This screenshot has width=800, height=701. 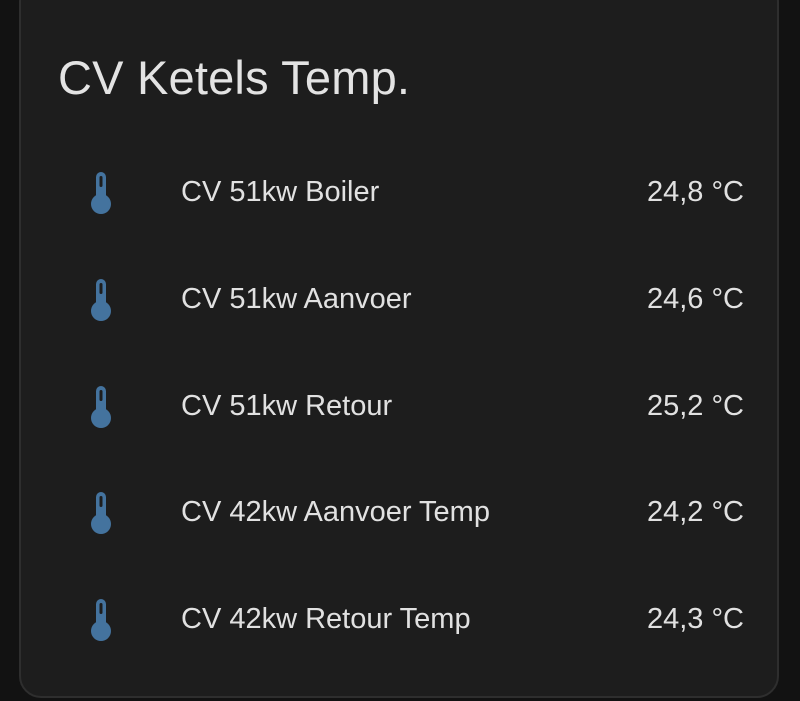 I want to click on entity-name: CV 51kw Retour, so click(x=287, y=406).